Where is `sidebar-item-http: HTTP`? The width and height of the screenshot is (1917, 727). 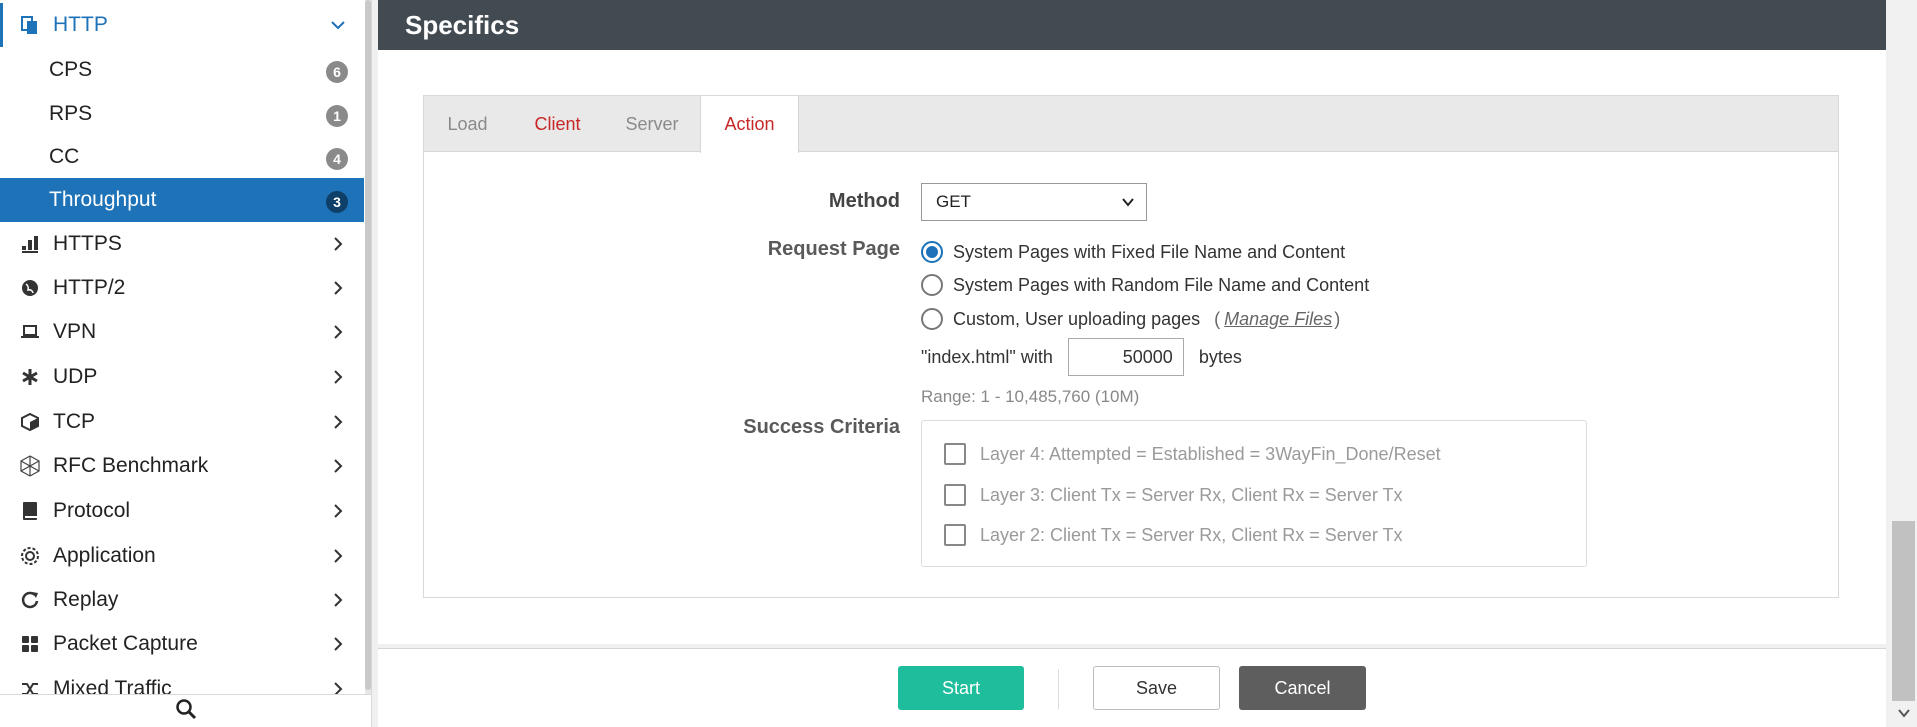 sidebar-item-http: HTTP is located at coordinates (182, 25).